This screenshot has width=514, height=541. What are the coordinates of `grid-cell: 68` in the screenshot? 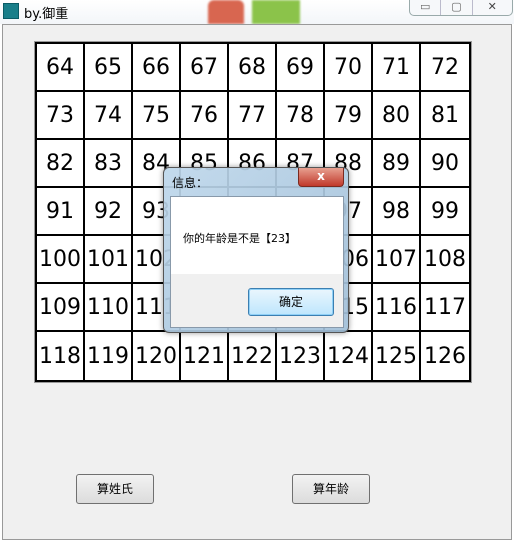 It's located at (253, 68).